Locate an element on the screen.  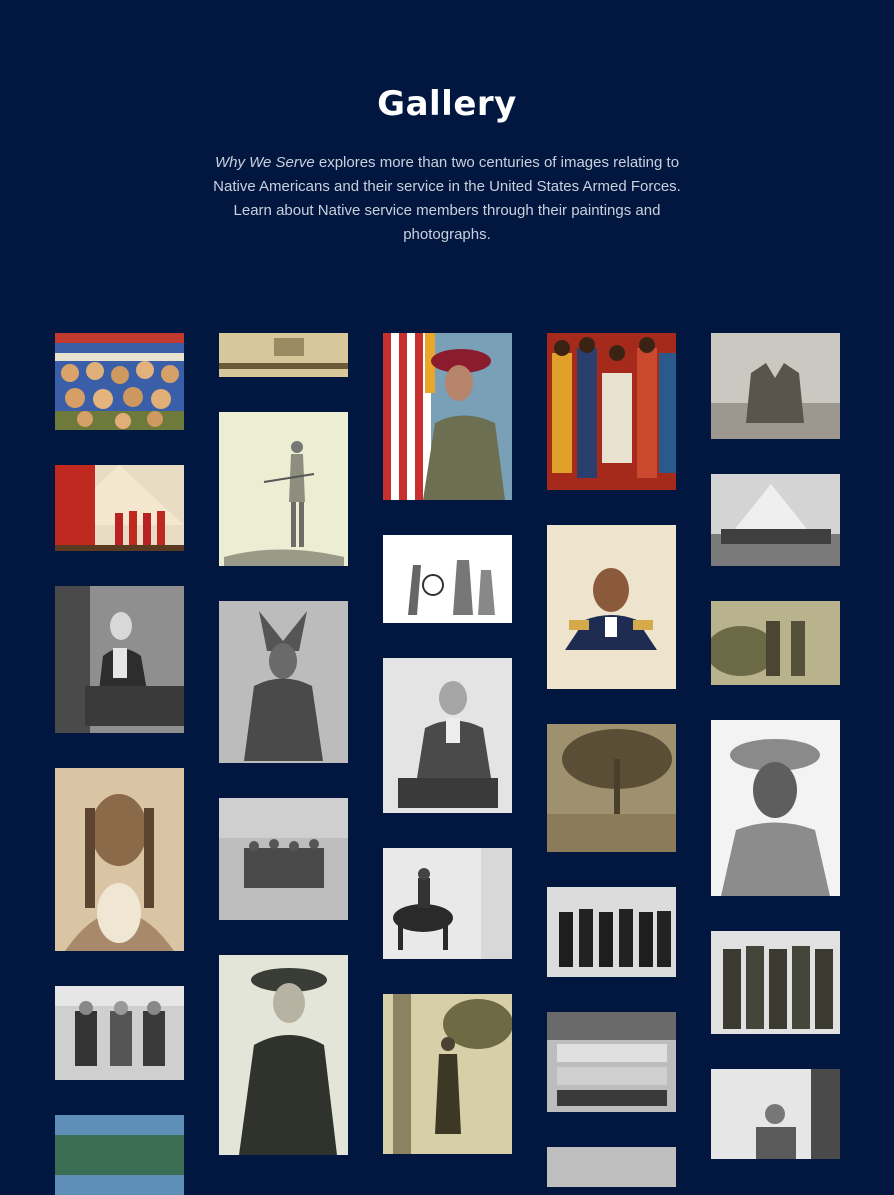
gallery-image-flag-crowd-cartoon is located at coordinates (119, 381).